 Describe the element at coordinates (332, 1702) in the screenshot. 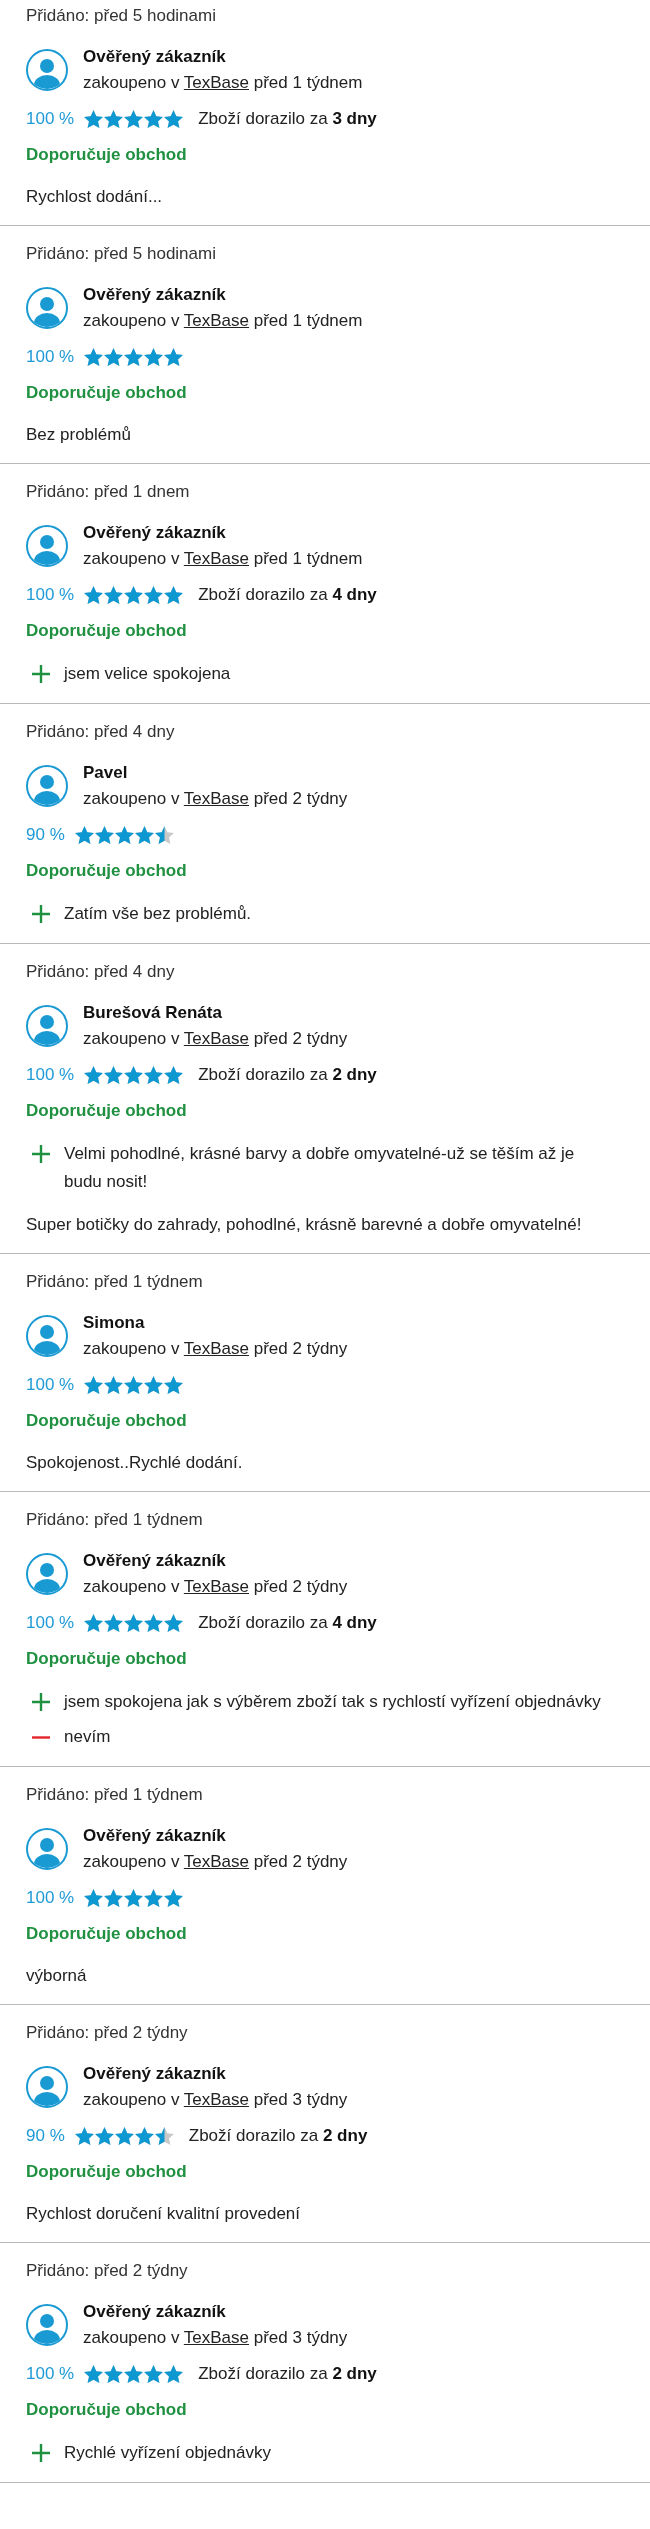

I see `pro-text: jsem spokojena jak s výběrem zboží tak s rychlostí vyřízení objednávky` at that location.